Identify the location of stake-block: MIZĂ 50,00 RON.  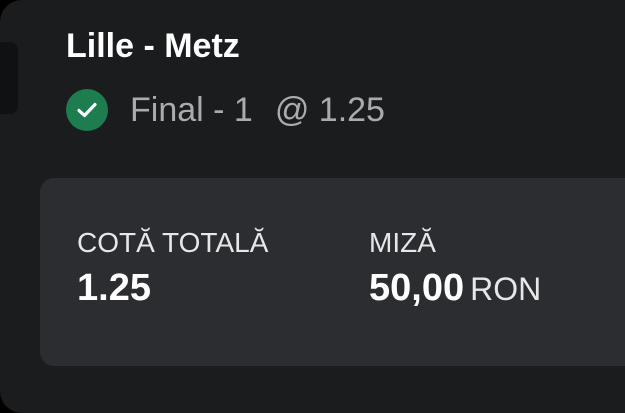
(455, 268).